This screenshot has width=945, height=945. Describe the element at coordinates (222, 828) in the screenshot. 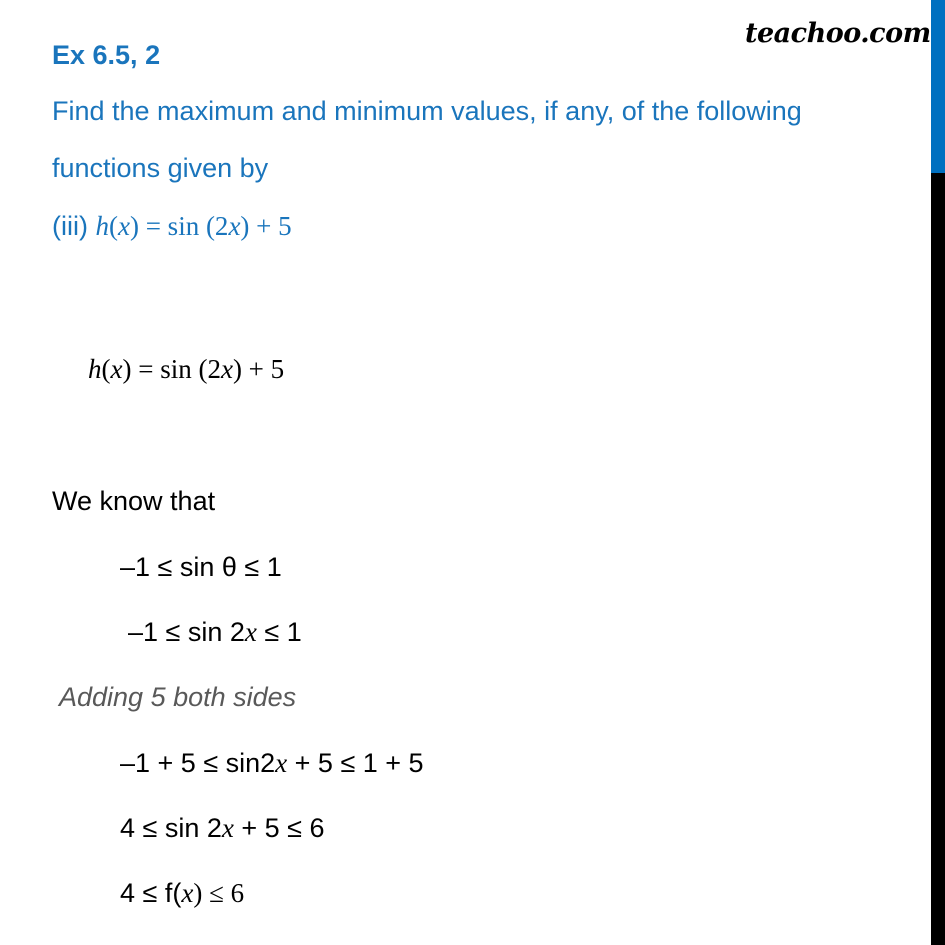

I see `inequality-simplified: 4 ≤ sin 2x + 5 ≤ 6` at that location.